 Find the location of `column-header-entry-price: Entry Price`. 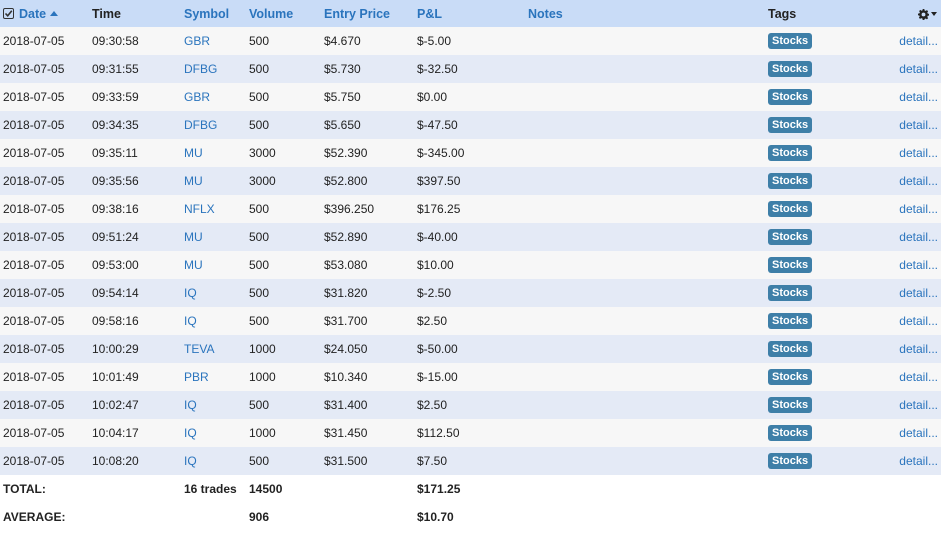

column-header-entry-price: Entry Price is located at coordinates (370, 13).